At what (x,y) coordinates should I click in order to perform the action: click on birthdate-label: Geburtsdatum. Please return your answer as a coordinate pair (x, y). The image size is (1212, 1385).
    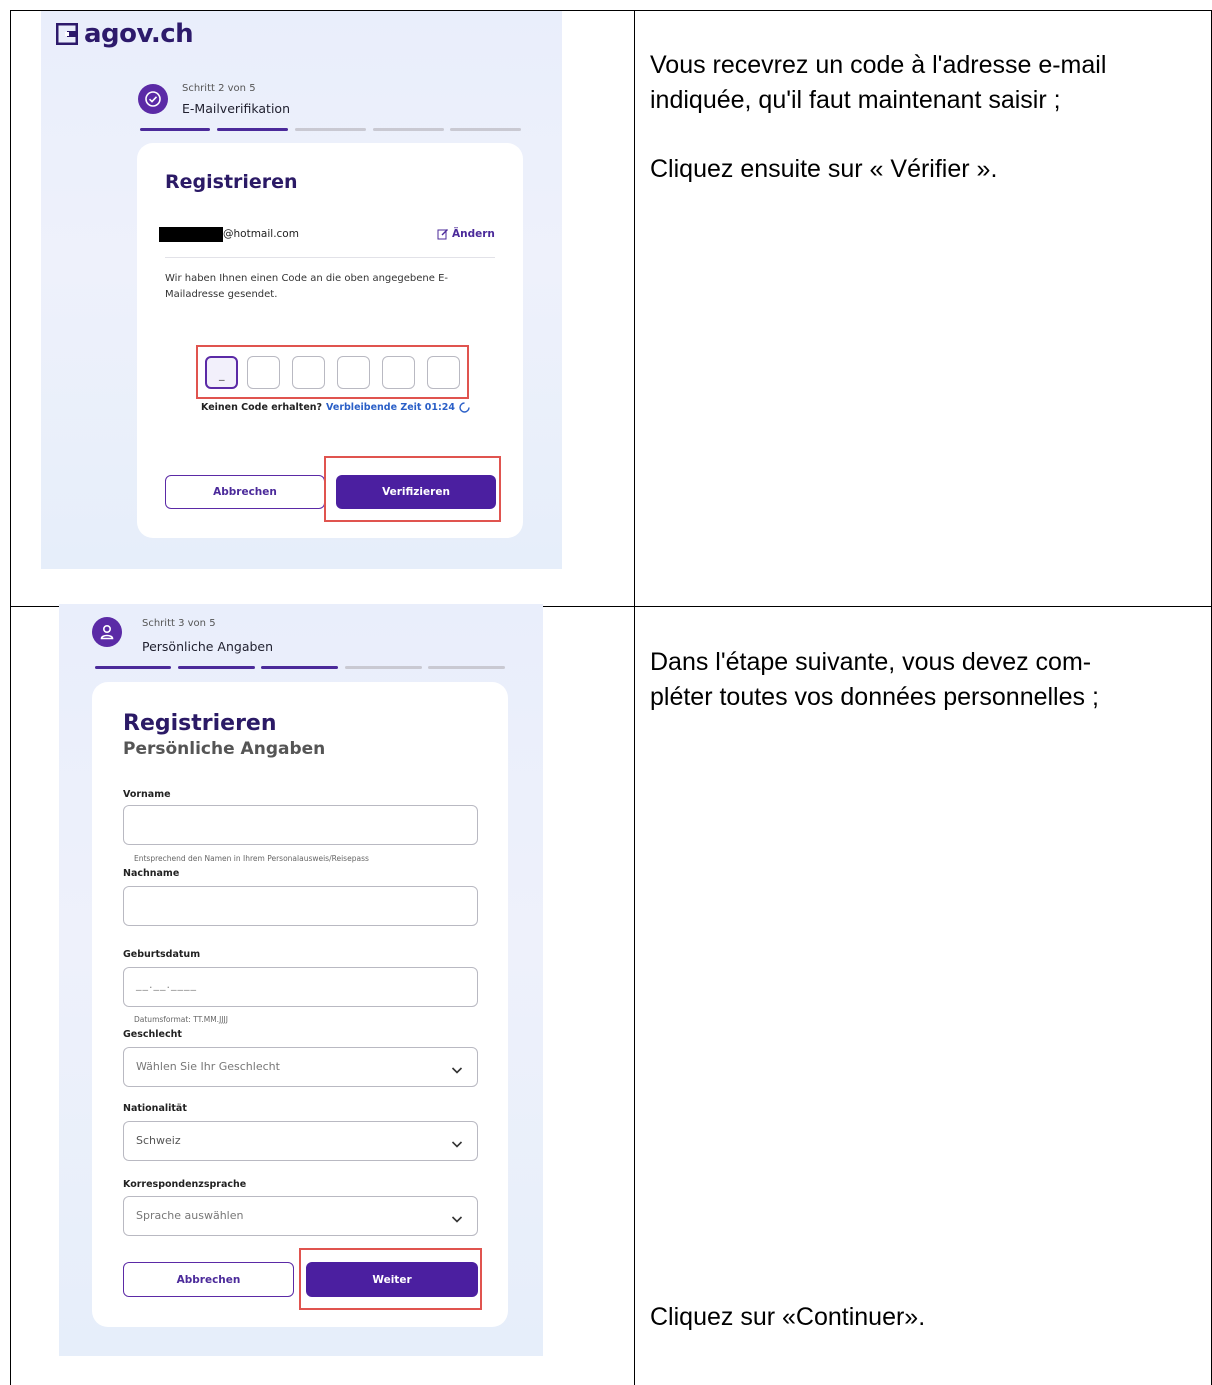
    Looking at the image, I should click on (162, 954).